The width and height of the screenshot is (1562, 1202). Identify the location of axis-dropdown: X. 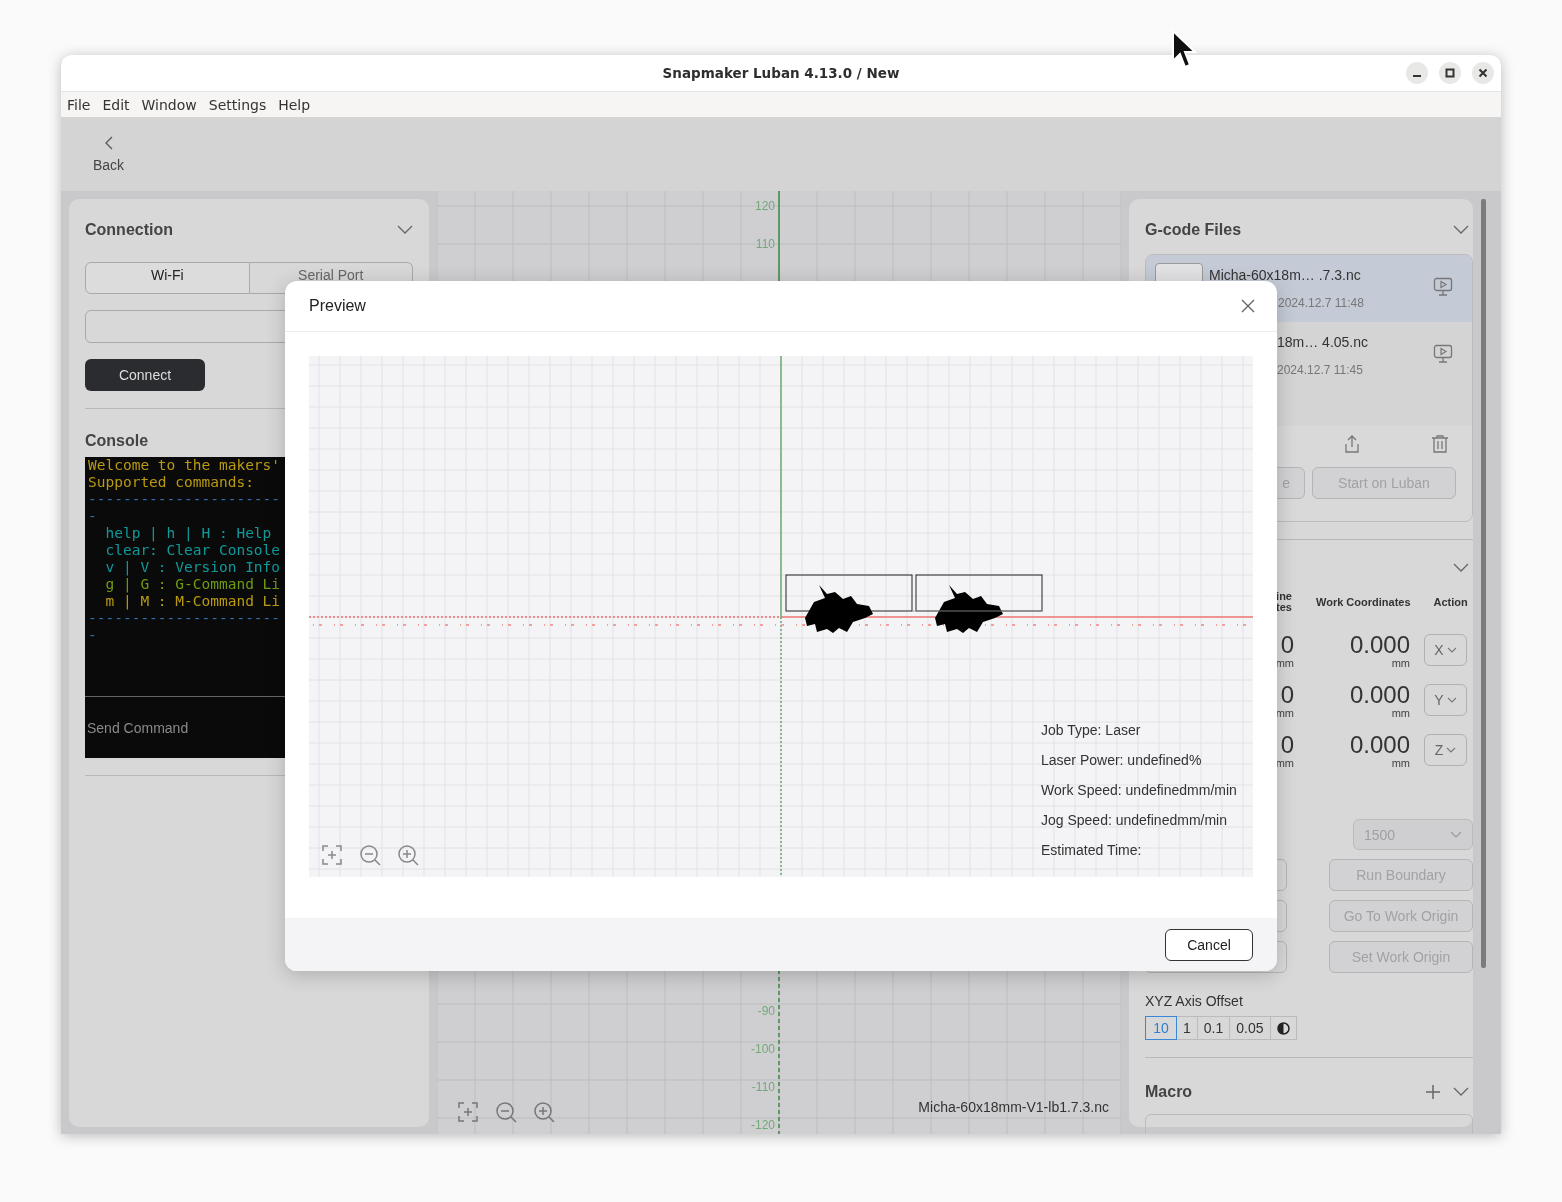
(1445, 650).